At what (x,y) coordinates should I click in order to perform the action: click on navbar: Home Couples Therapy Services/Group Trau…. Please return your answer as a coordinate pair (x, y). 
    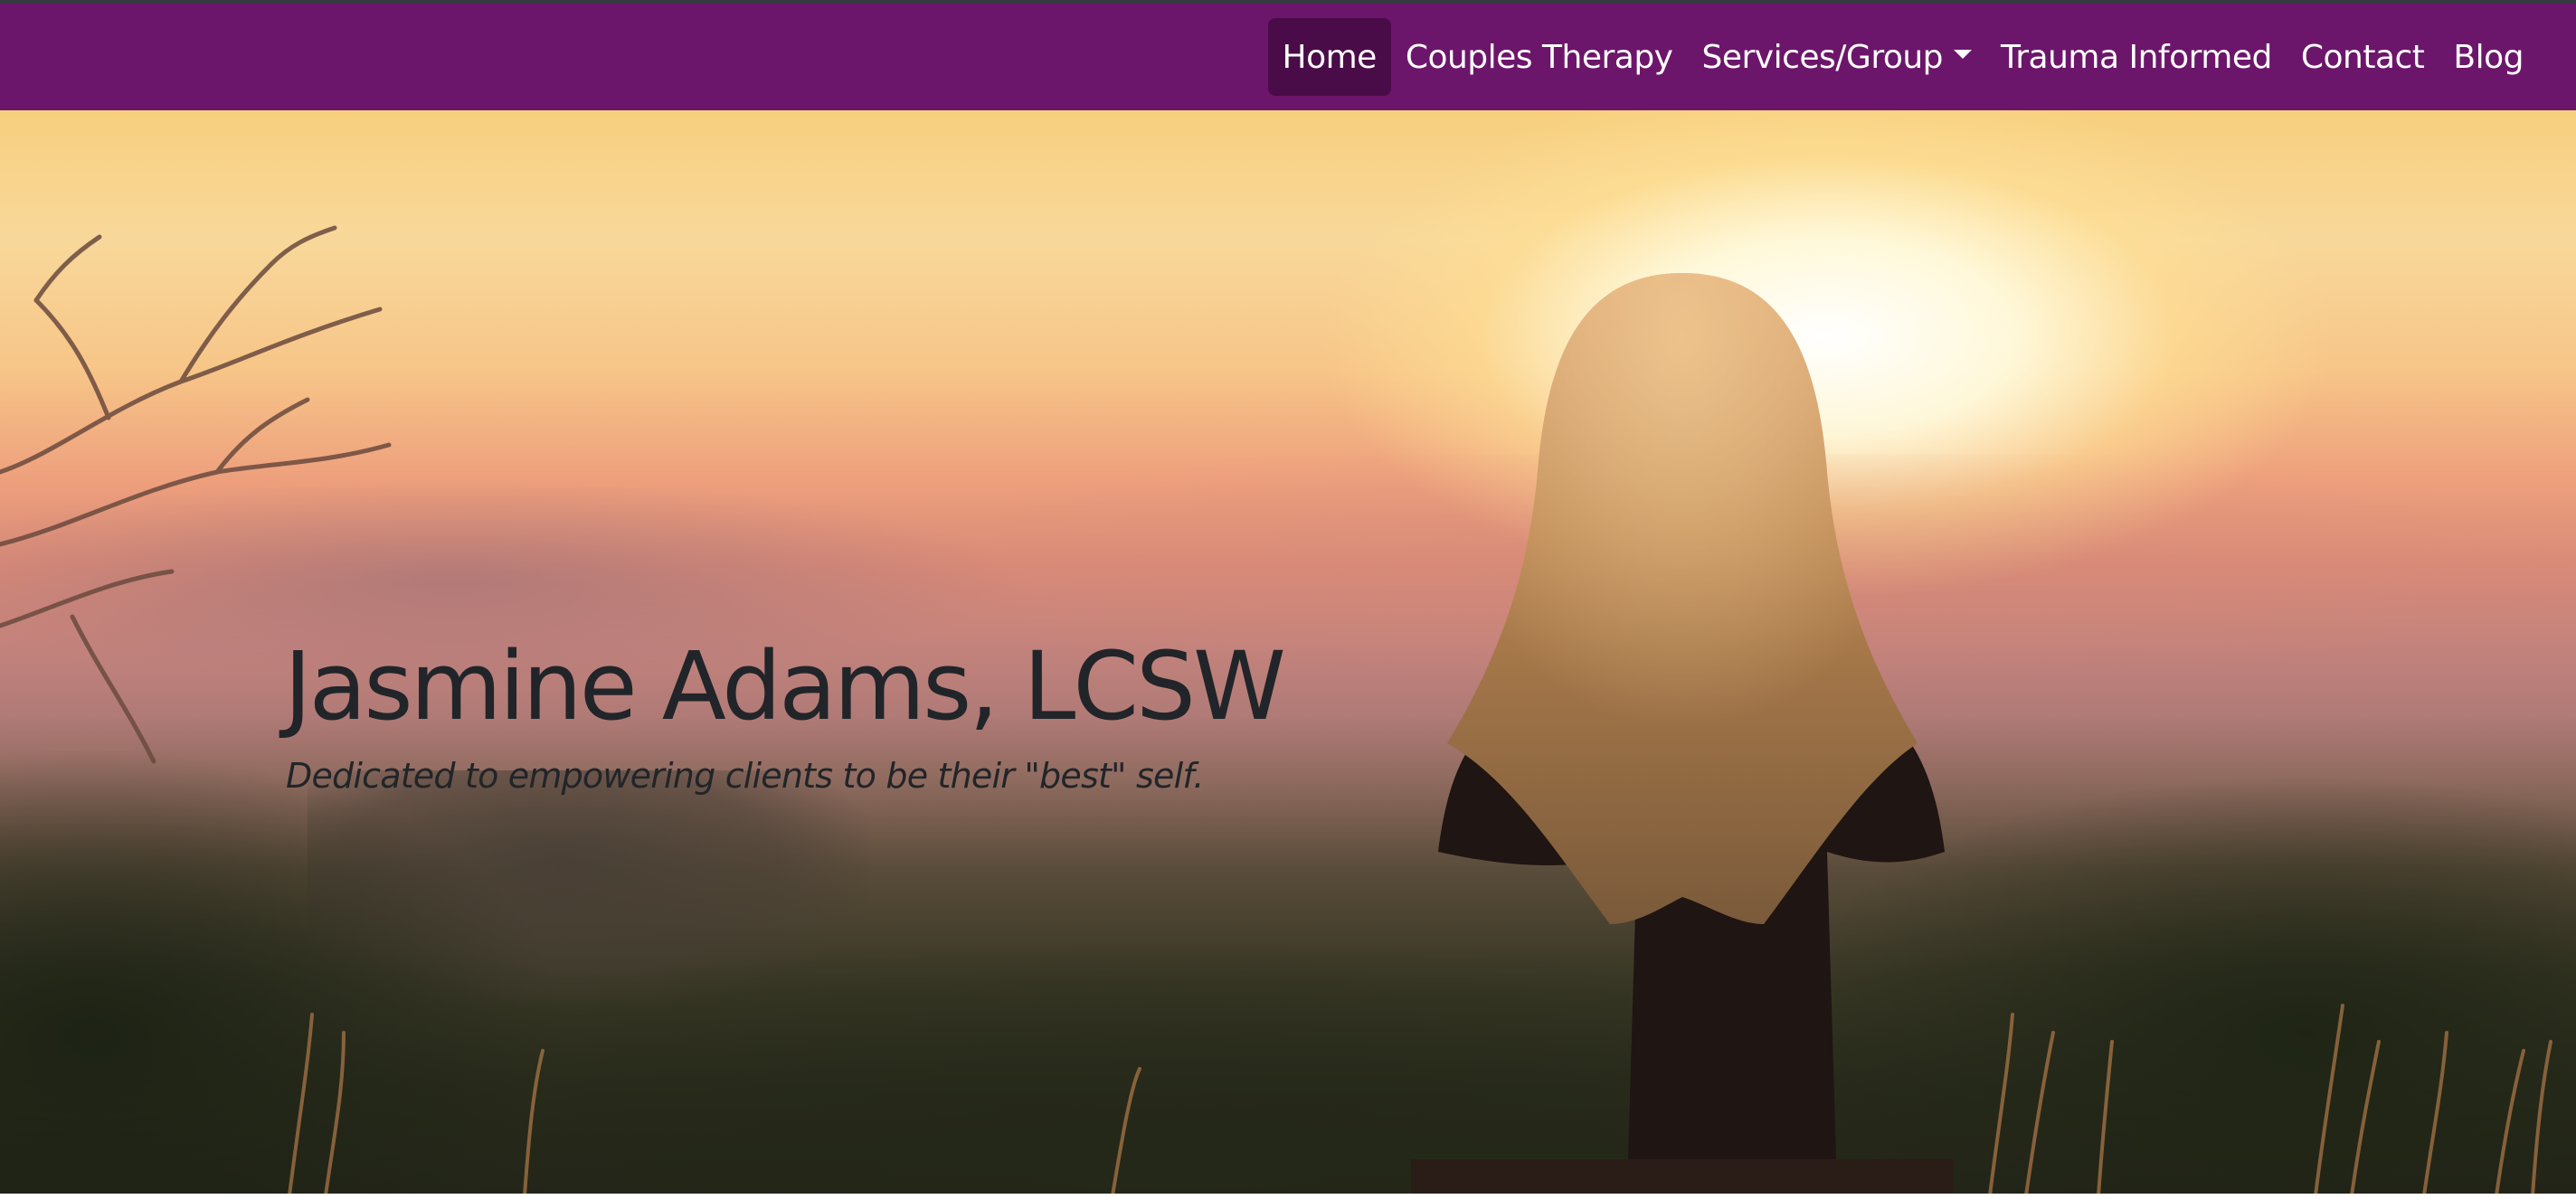
    Looking at the image, I should click on (1288, 57).